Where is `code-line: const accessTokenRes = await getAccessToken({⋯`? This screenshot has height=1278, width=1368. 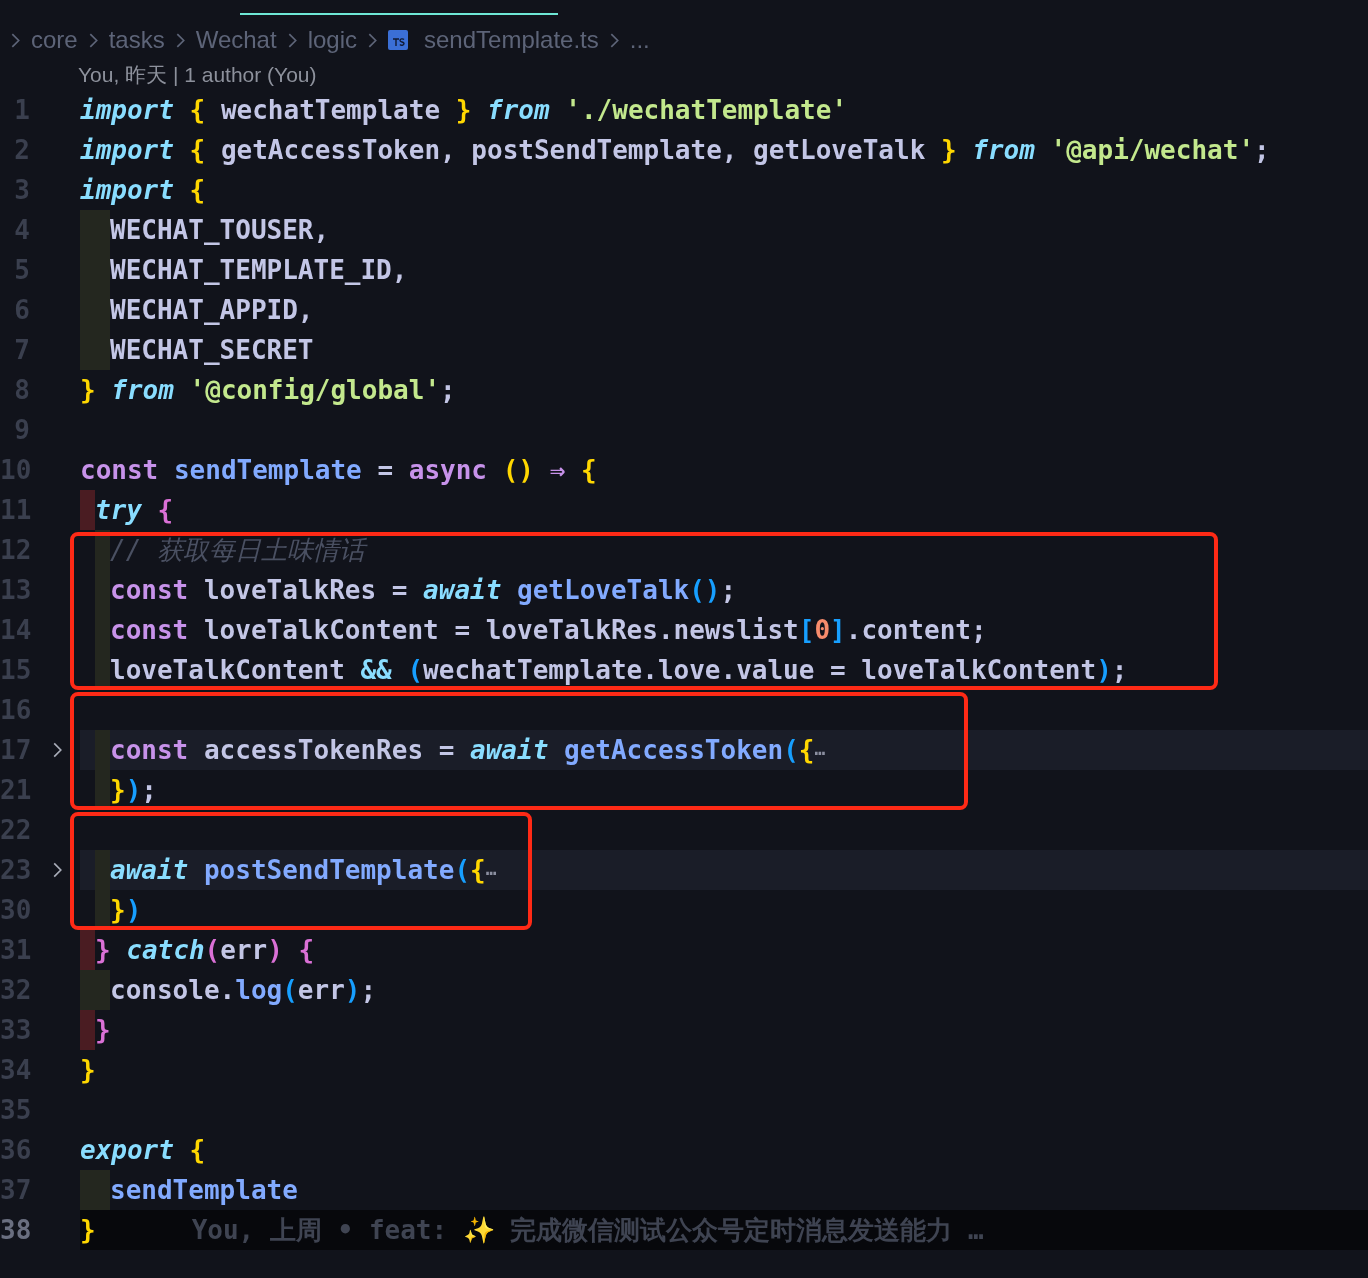 code-line: const accessTokenRes = await getAccessToken({⋯ is located at coordinates (468, 750).